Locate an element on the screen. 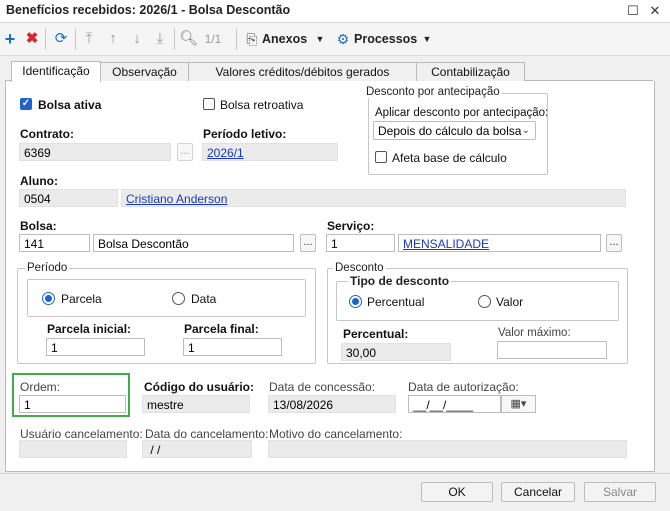 This screenshot has height=511, width=670. processos-menu: Processos is located at coordinates (385, 39).